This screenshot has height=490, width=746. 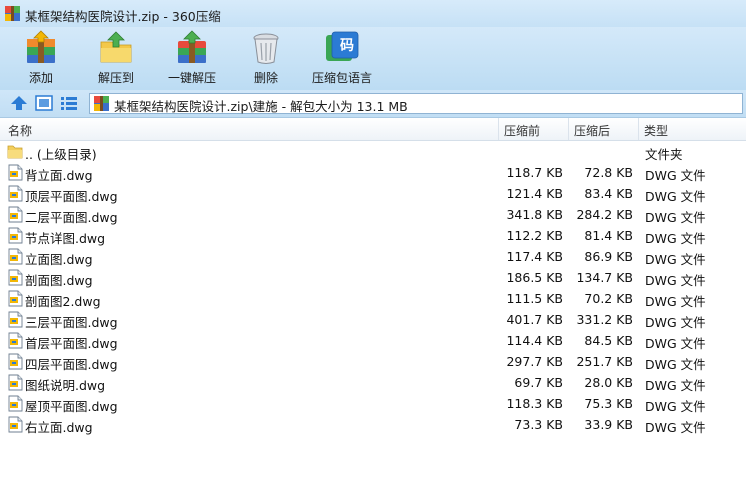 I want to click on one-click-extract-label: 一键解压, so click(x=191, y=78).